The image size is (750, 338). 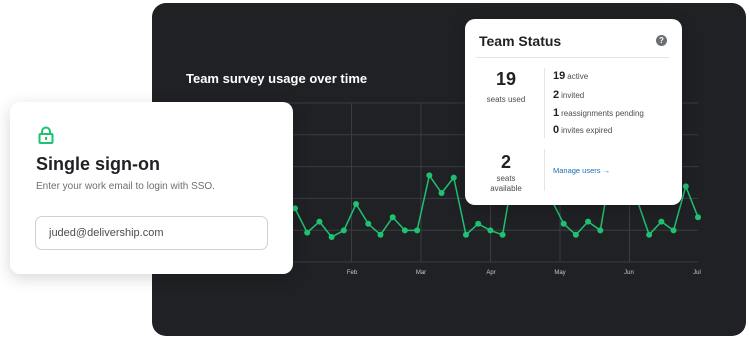 What do you see at coordinates (125, 186) in the screenshot?
I see `sso-subtitle: Enter your work email to login with SSO.` at bounding box center [125, 186].